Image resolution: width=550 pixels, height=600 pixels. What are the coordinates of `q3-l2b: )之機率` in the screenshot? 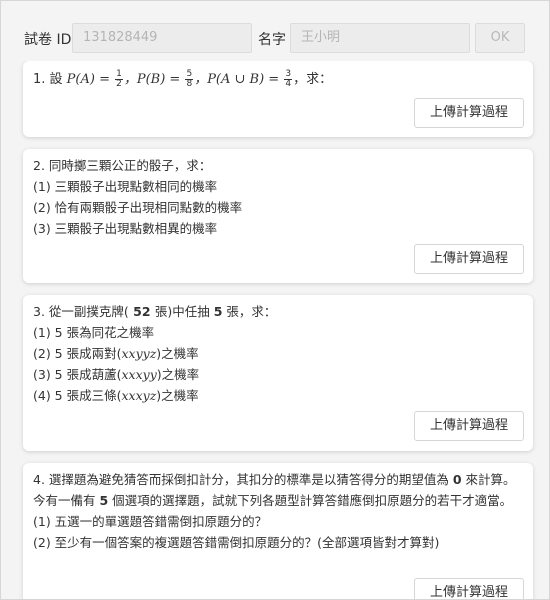 It's located at (177, 353).